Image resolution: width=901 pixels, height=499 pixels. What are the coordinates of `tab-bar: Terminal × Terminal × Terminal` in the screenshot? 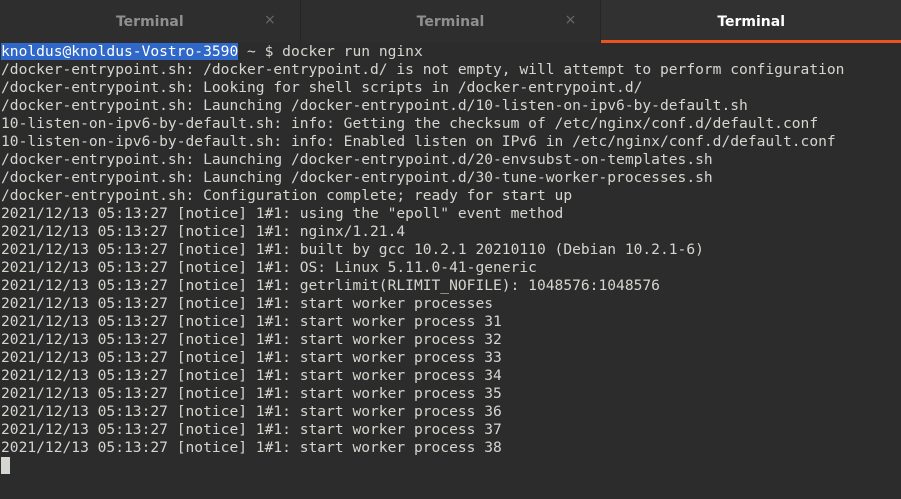 It's located at (450, 21).